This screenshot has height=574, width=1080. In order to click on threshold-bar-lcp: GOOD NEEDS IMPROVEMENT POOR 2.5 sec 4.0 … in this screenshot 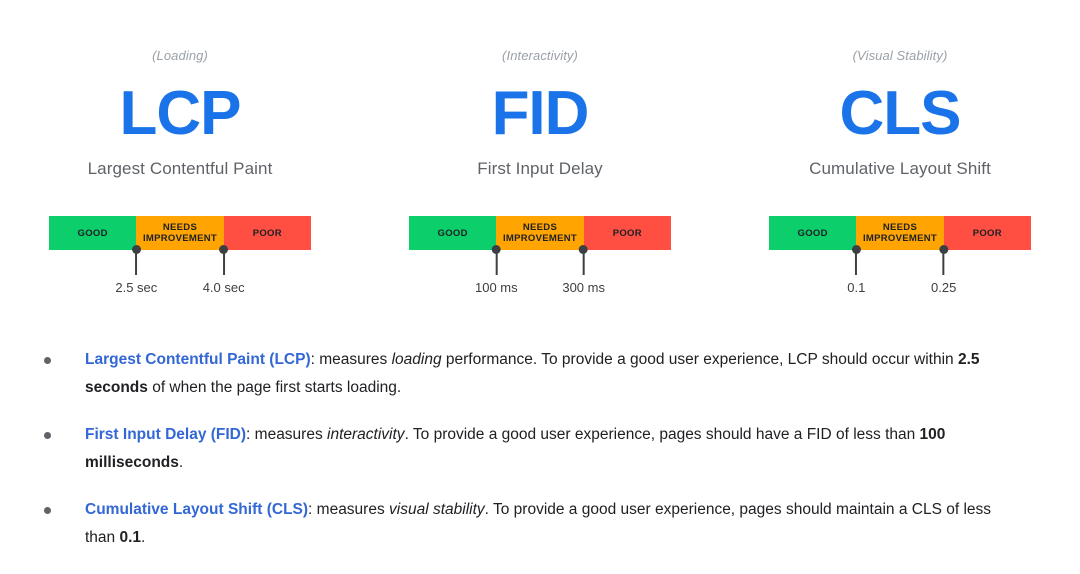, I will do `click(180, 258)`.